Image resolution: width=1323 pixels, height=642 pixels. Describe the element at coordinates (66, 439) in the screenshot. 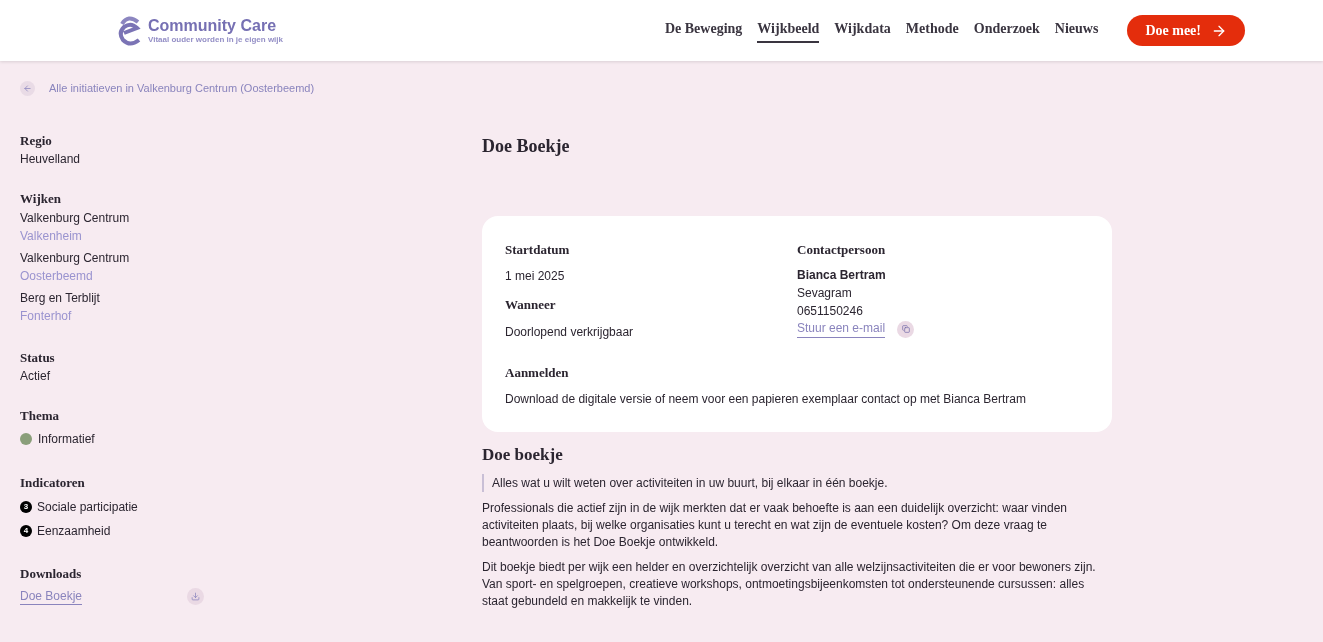

I see `theme-label: Informatief` at that location.